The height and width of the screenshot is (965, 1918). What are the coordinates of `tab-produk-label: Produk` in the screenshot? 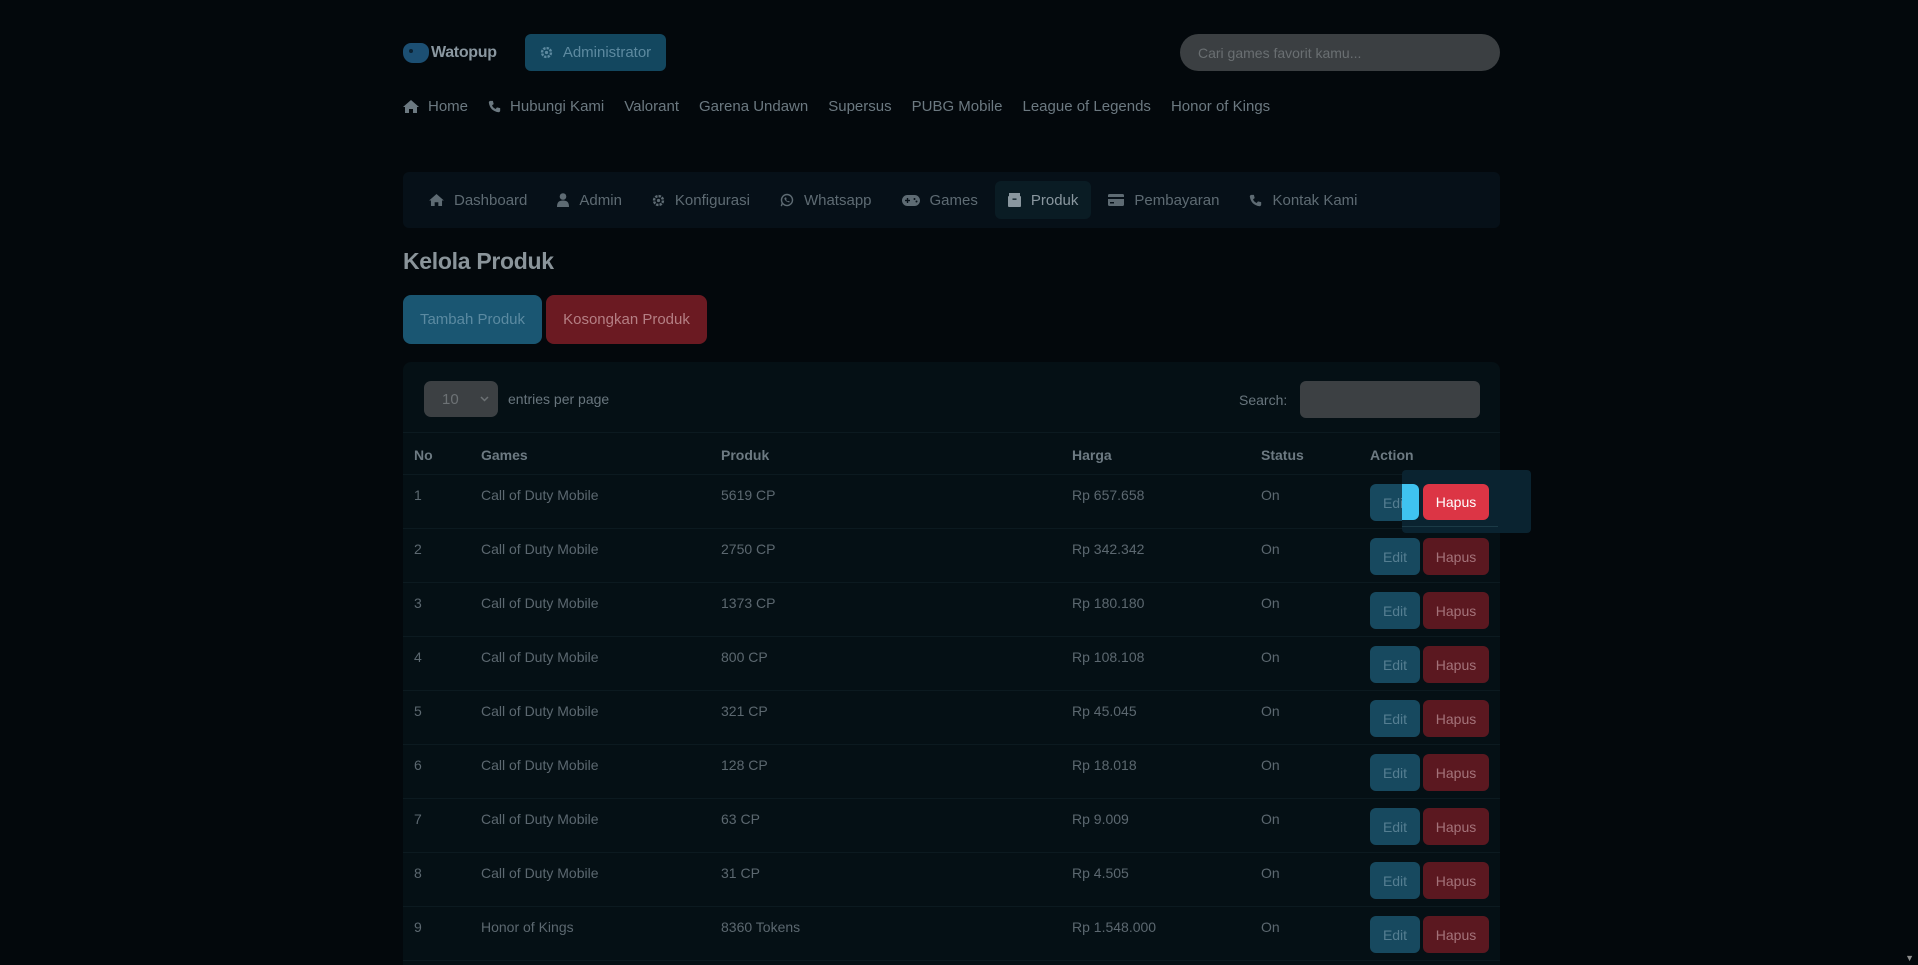 It's located at (1054, 200).